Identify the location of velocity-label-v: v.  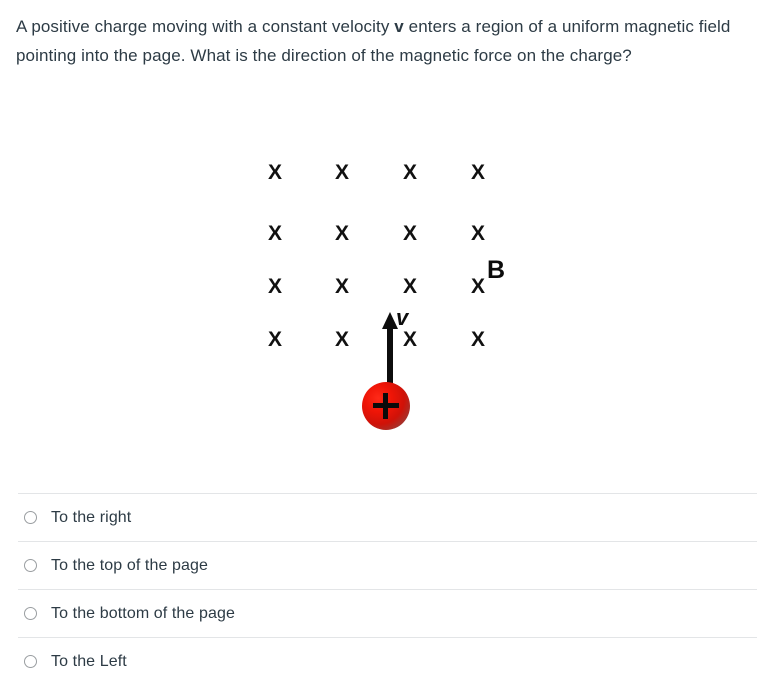
(402, 317).